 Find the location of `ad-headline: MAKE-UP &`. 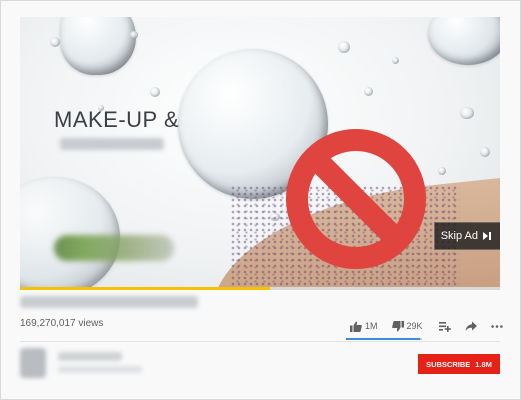

ad-headline: MAKE-UP & is located at coordinates (117, 119).